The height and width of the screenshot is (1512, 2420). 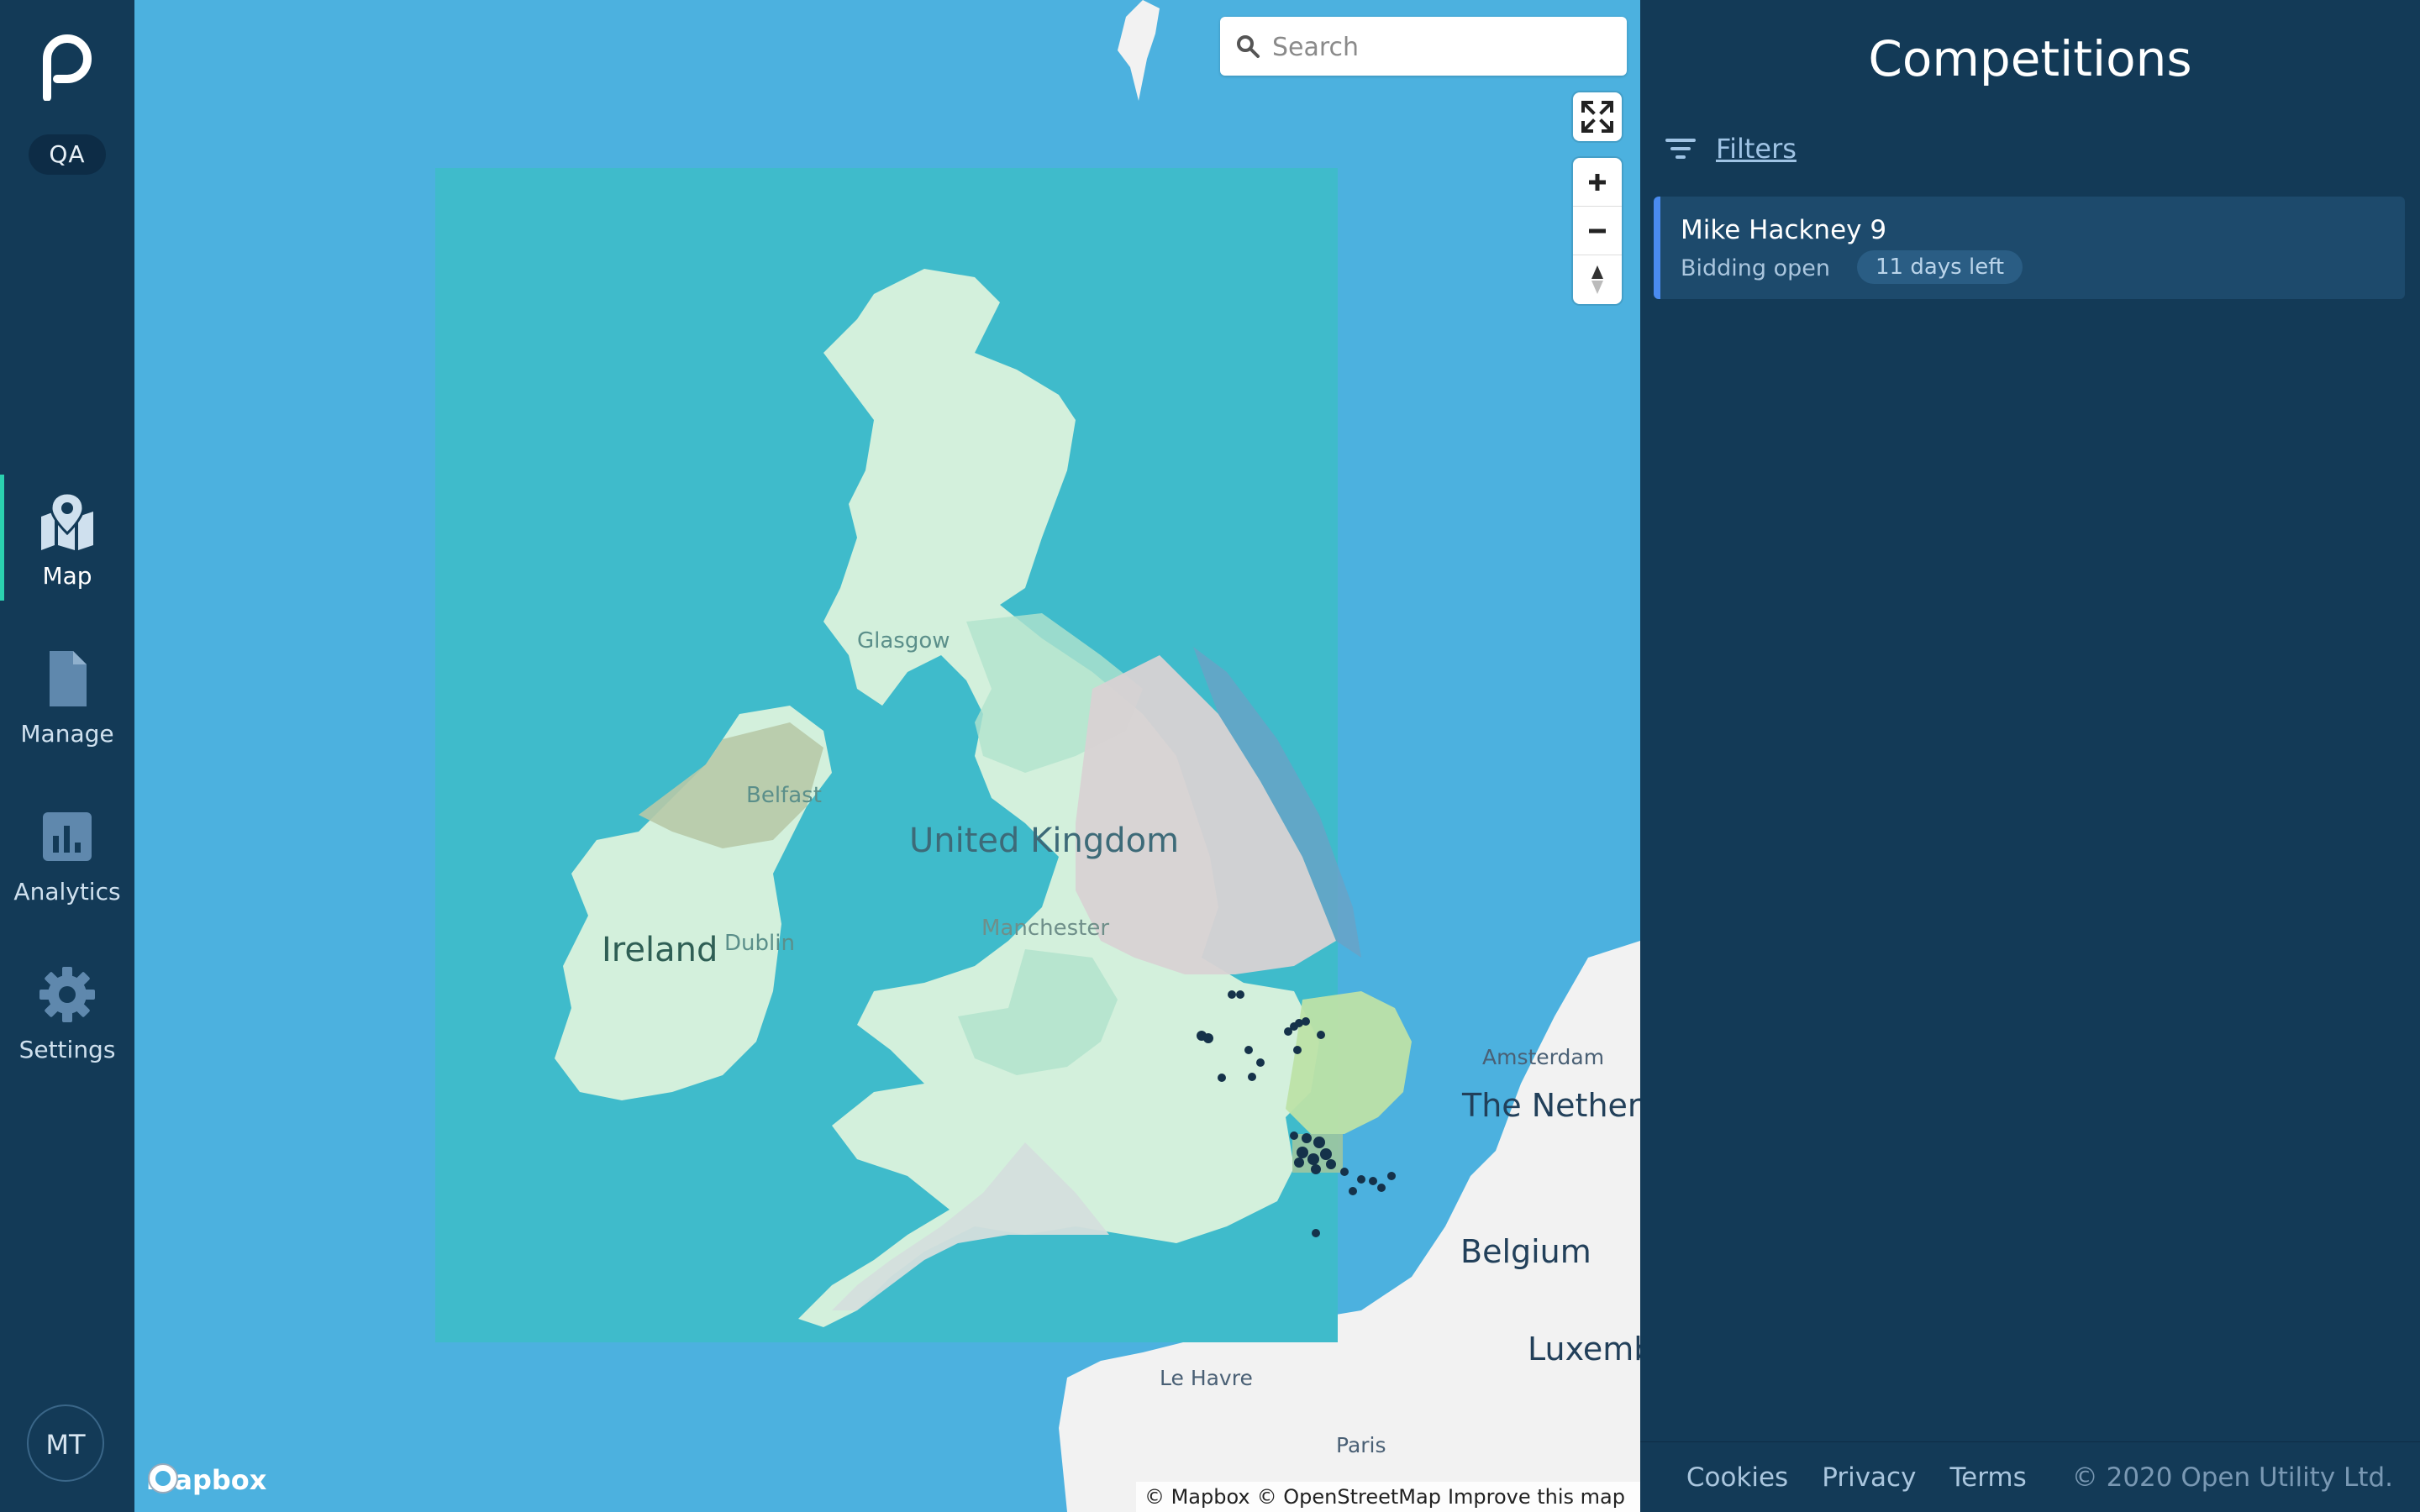 I want to click on map-label-luxembourg: Luxemb, so click(x=1584, y=1349).